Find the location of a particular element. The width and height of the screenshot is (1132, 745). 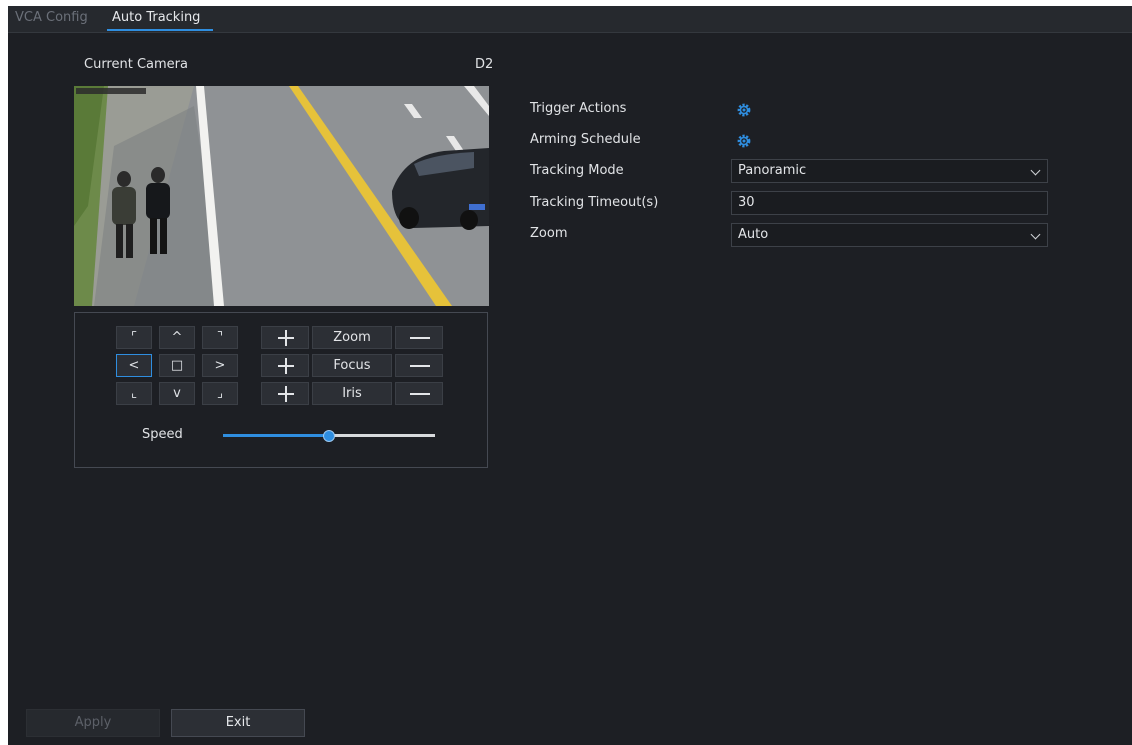

zoom-mode-label: Zoom is located at coordinates (549, 233).